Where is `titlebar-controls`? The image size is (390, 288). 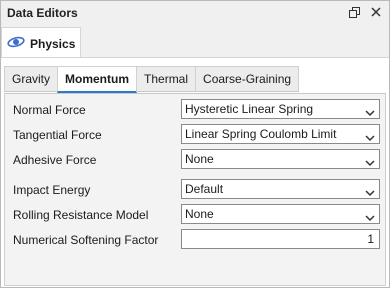
titlebar-controls is located at coordinates (365, 12).